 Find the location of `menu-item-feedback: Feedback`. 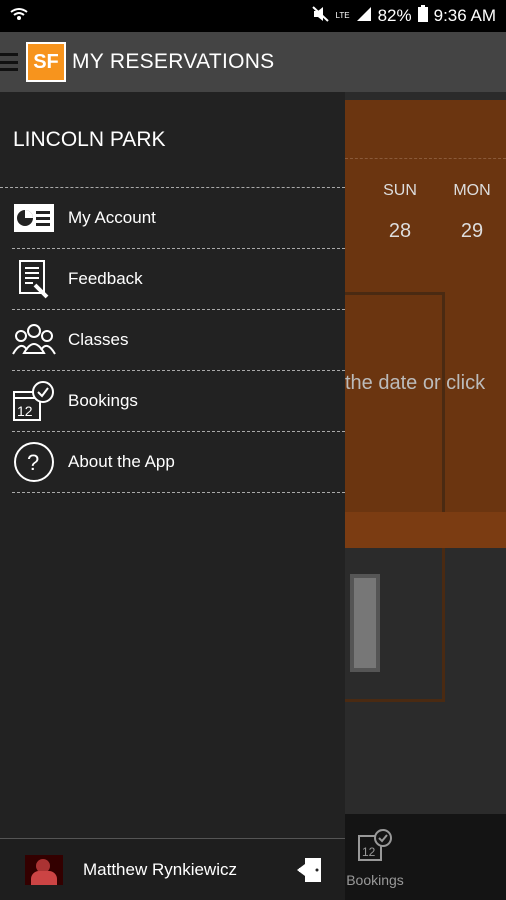

menu-item-feedback: Feedback is located at coordinates (178, 279).